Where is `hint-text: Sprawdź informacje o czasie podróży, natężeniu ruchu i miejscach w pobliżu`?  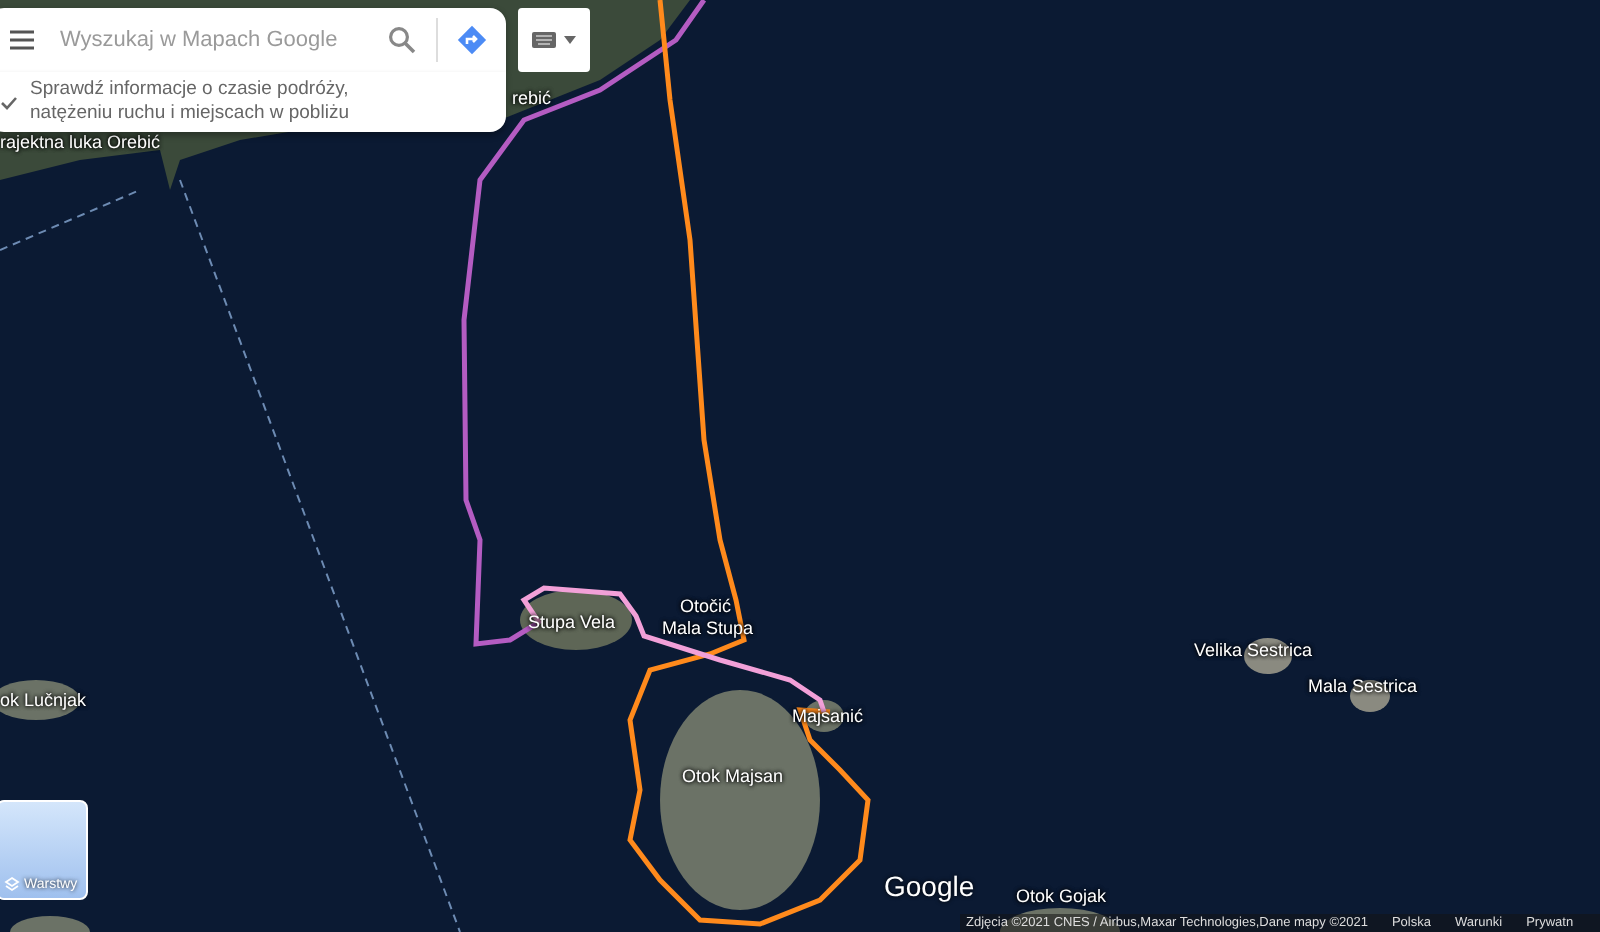 hint-text: Sprawdź informacje o czasie podróży, natężeniu ruchu i miejscach w pobliżu is located at coordinates (190, 102).